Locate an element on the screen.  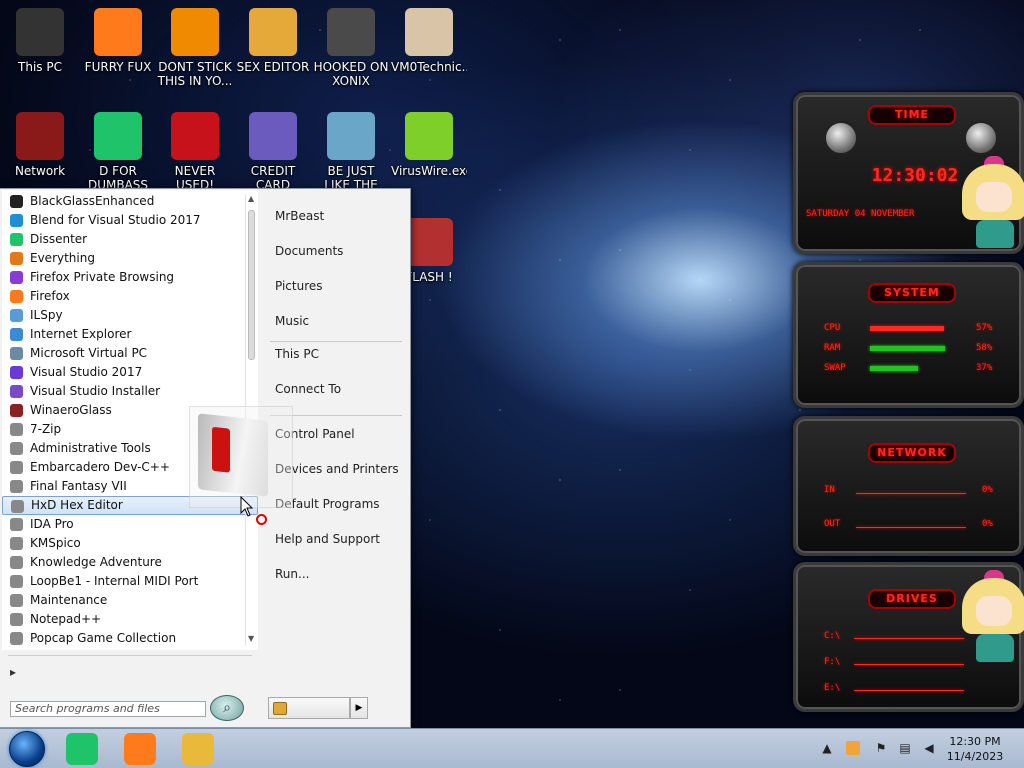
time-gadget-clock: 12:30:02 is located at coordinates (915, 175).